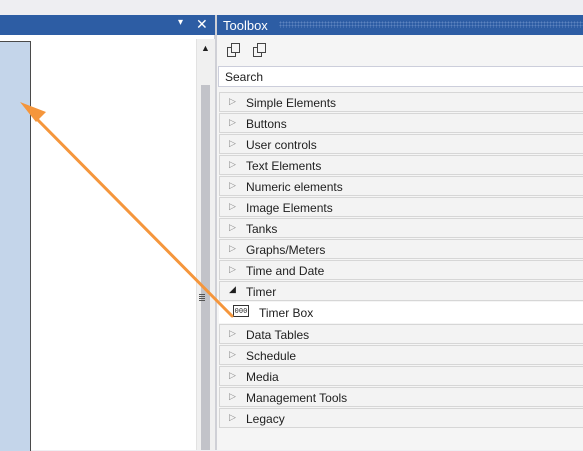  Describe the element at coordinates (401, 397) in the screenshot. I see `toolbox-group: ▷ Management Tools` at that location.